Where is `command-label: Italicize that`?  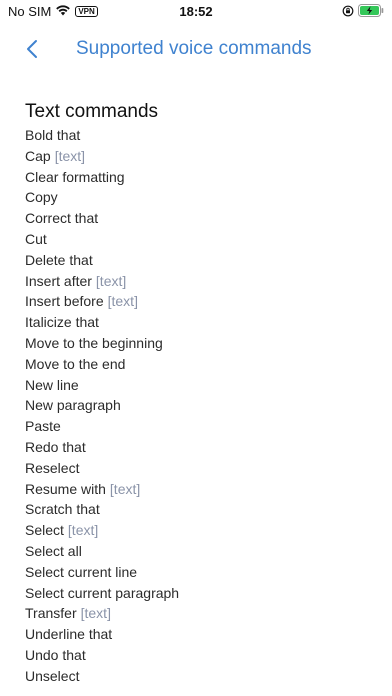
command-label: Italicize that is located at coordinates (62, 322).